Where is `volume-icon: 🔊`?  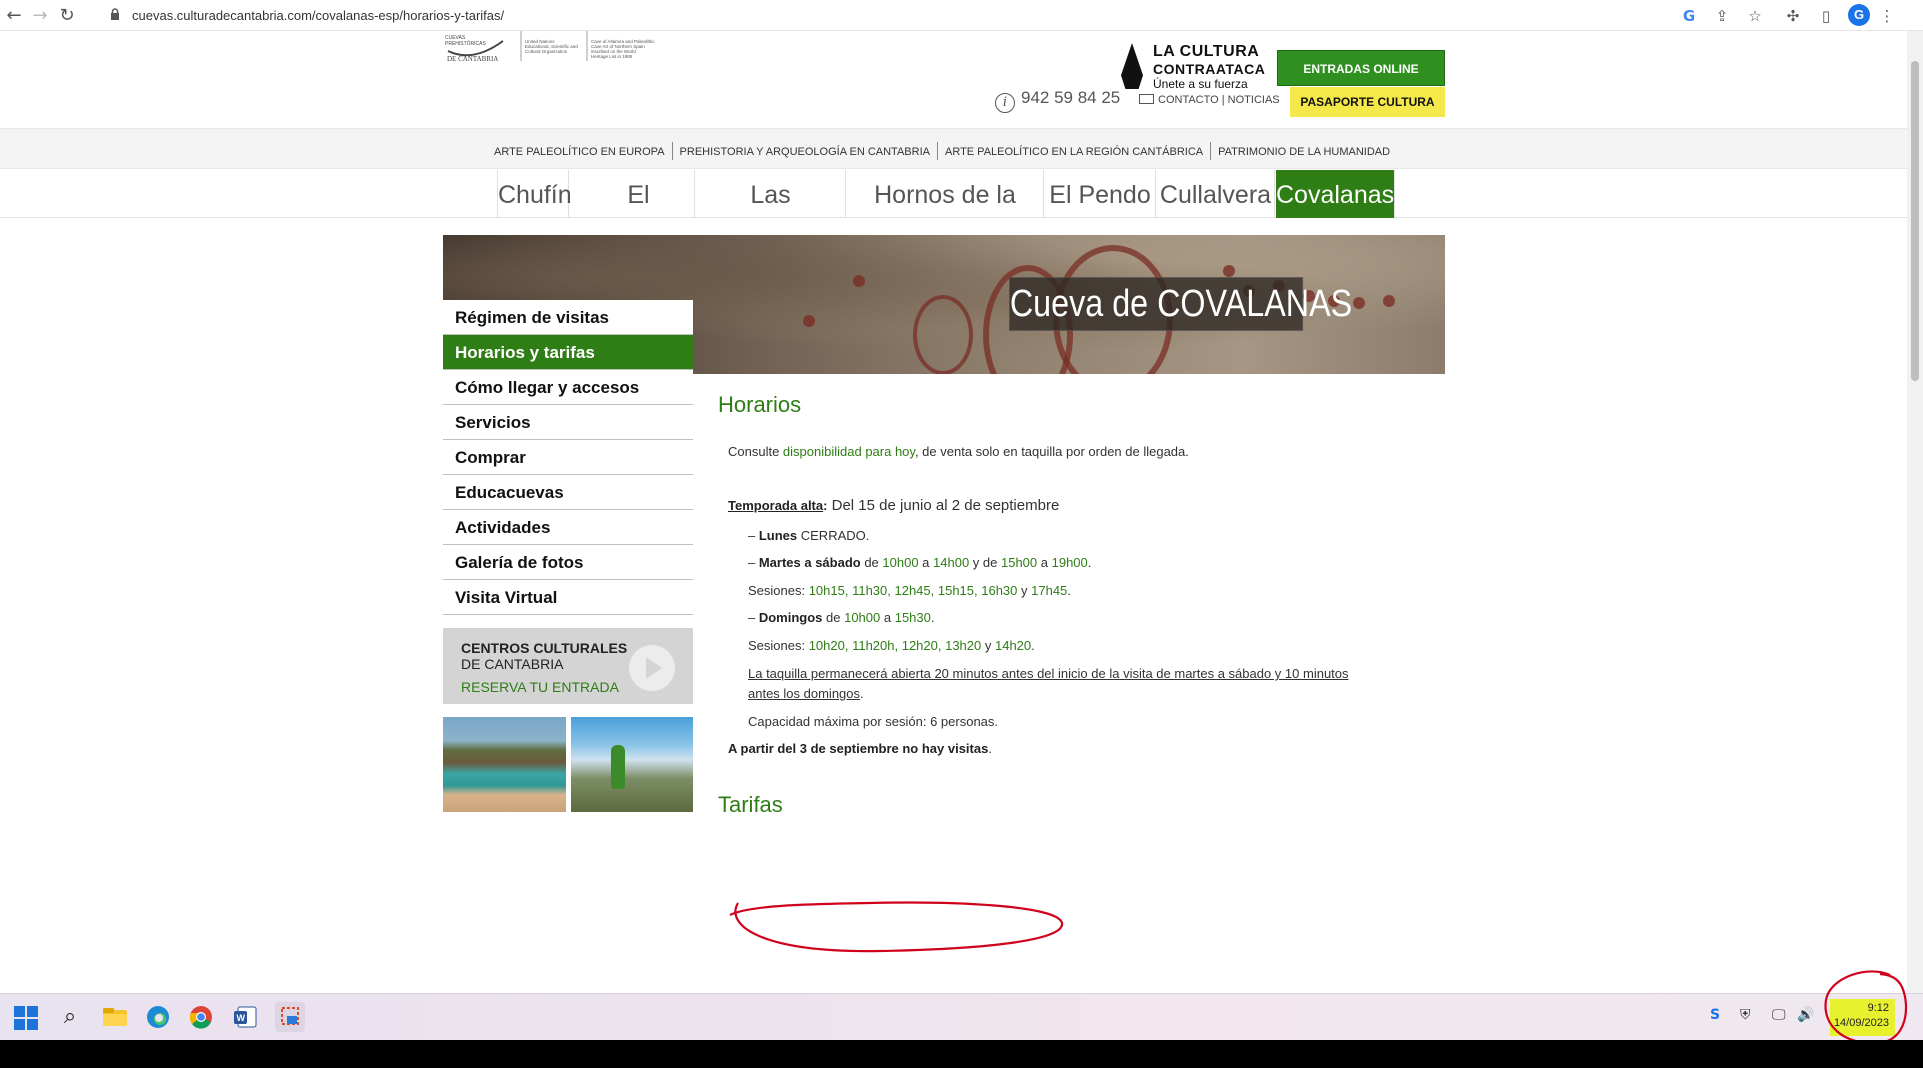 volume-icon: 🔊 is located at coordinates (1805, 1015).